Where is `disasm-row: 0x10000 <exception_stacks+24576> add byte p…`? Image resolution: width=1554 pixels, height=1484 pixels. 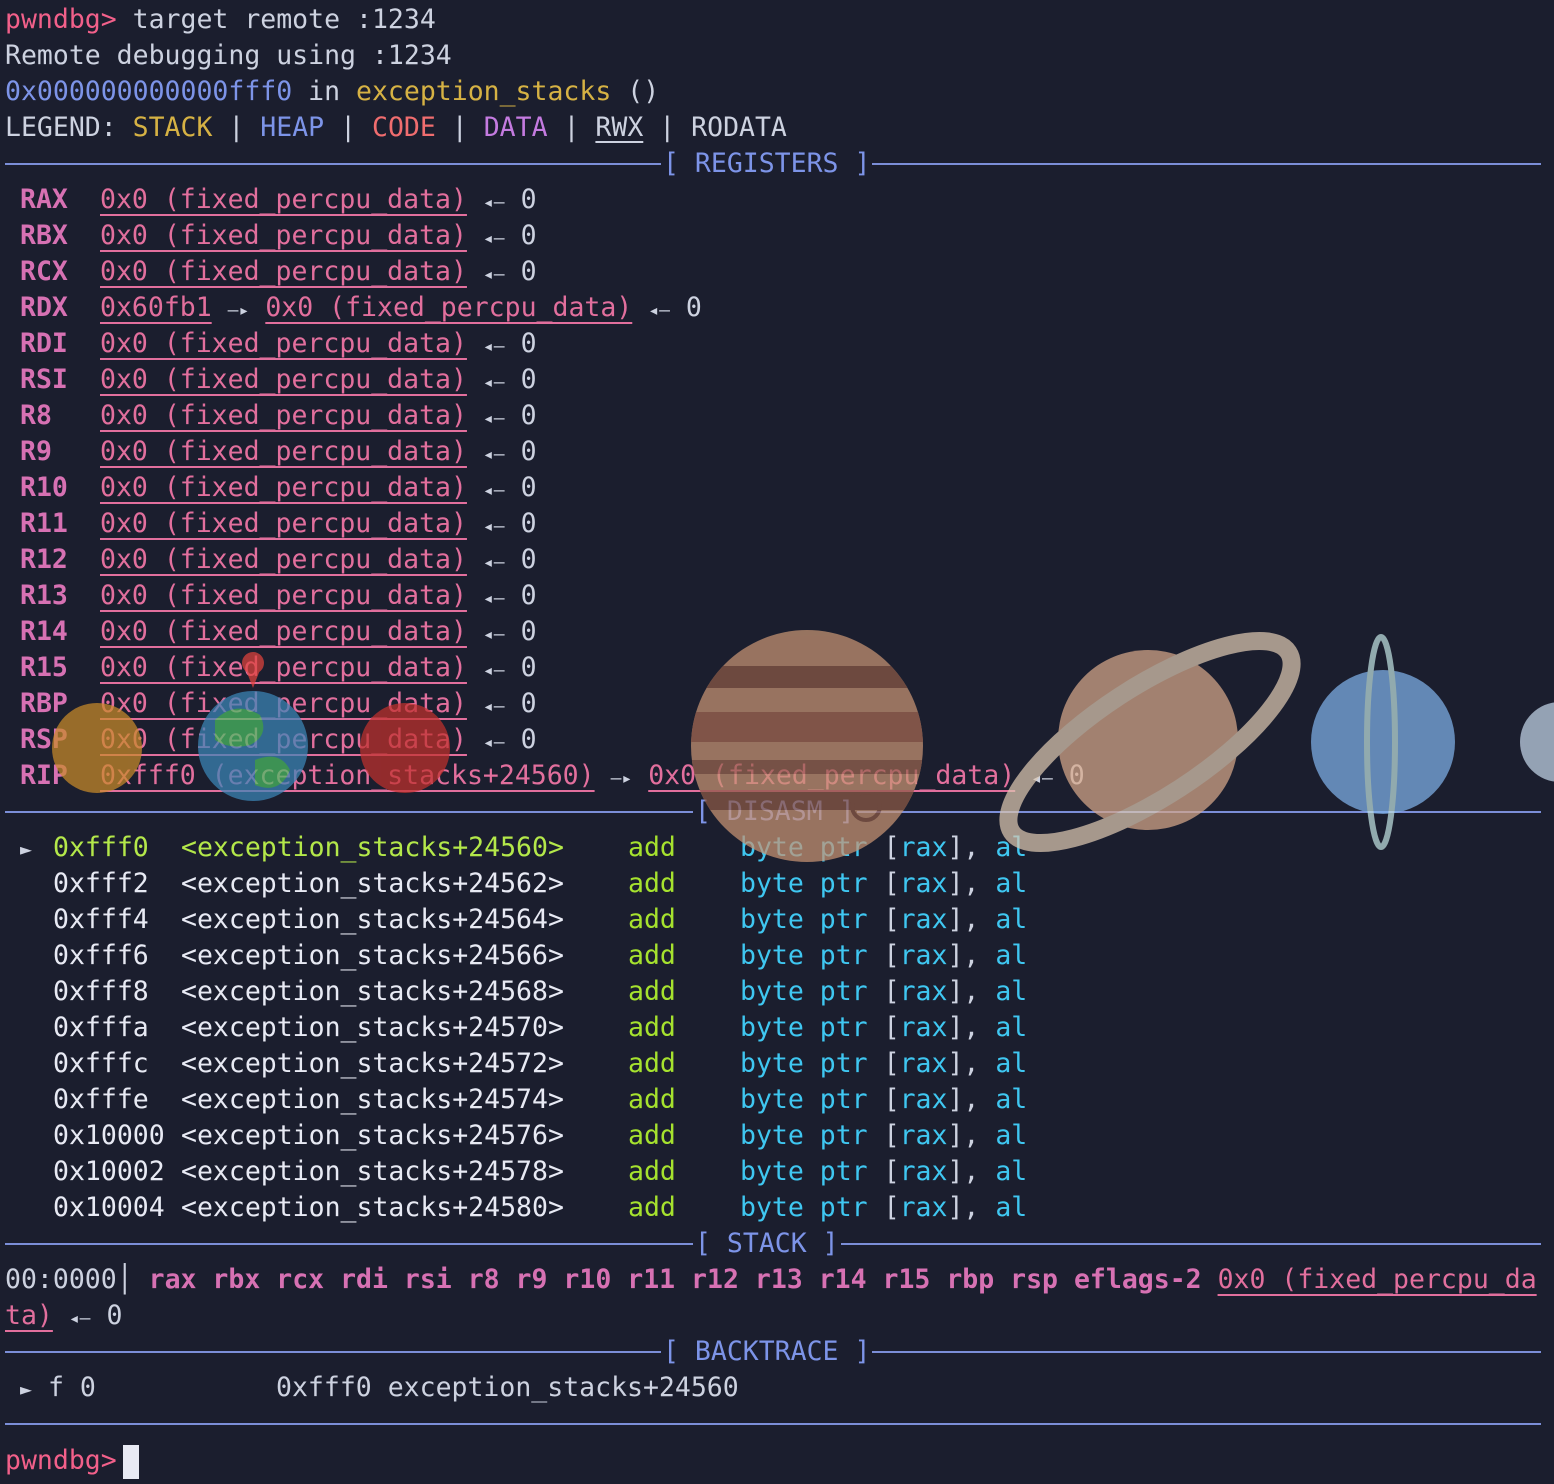
disasm-row: 0x10000 <exception_stacks+24576> add byte p… is located at coordinates (523, 1136).